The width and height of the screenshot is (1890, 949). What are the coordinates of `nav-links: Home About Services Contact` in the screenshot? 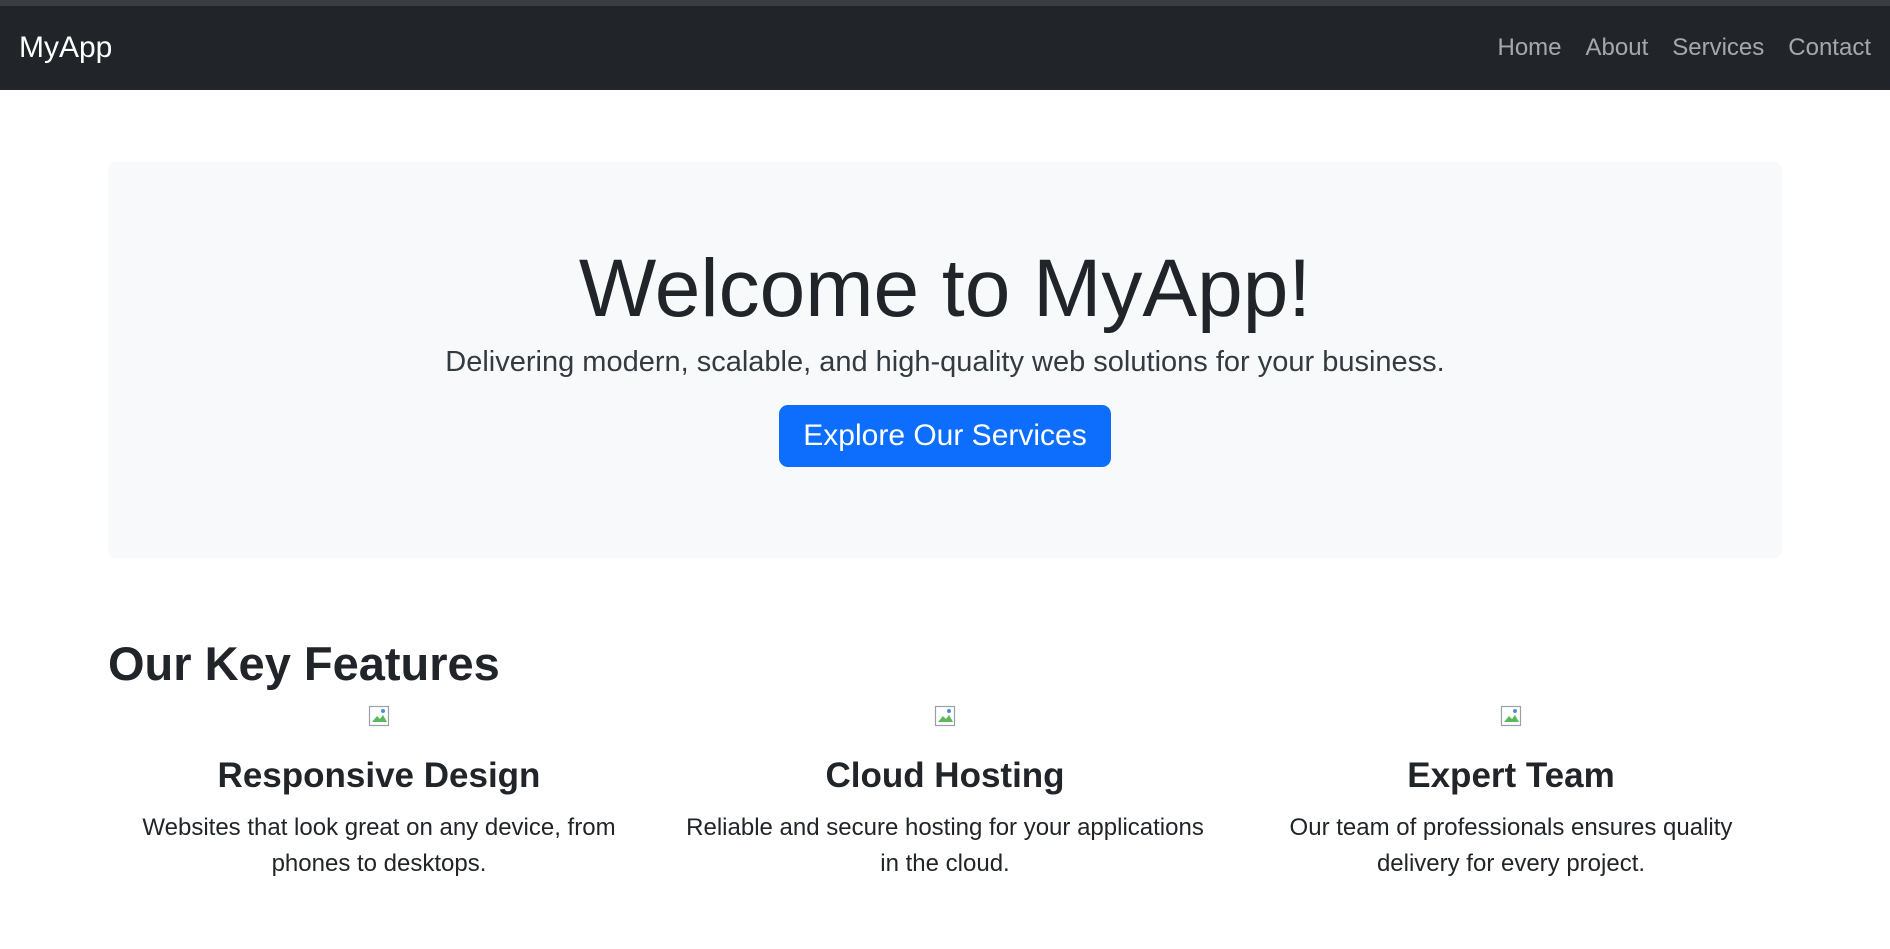 It's located at (1685, 48).